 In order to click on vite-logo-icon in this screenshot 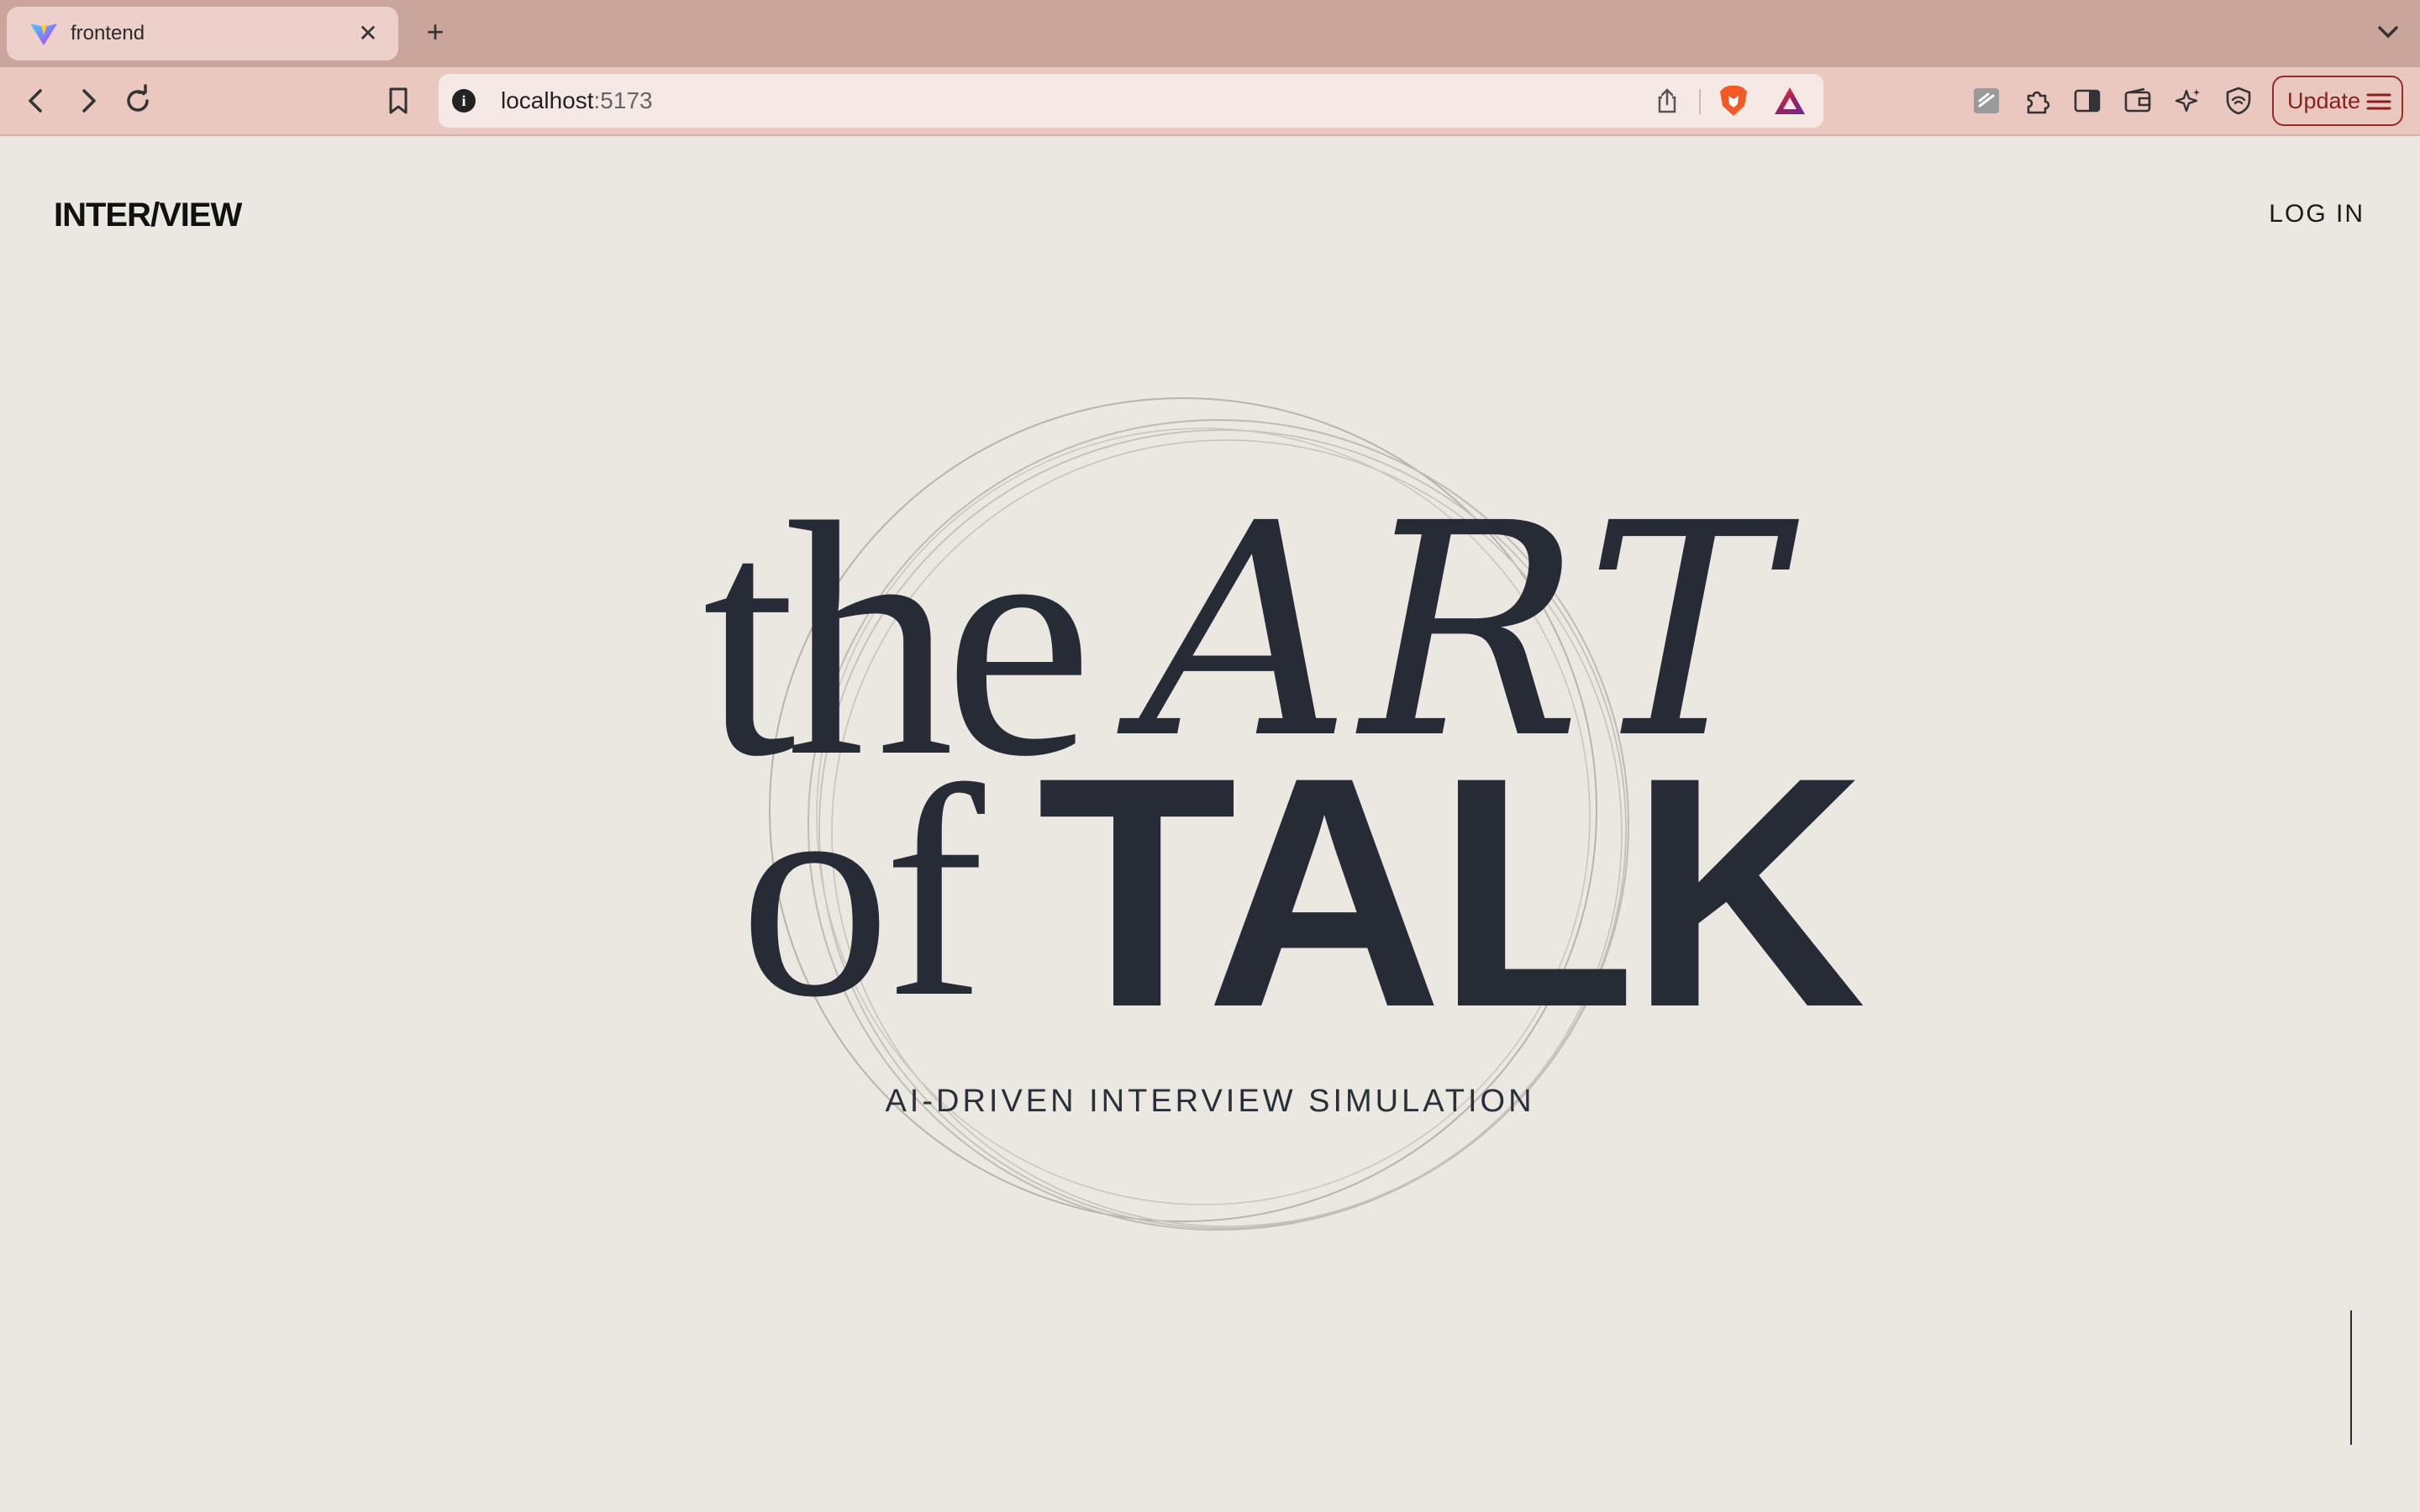, I will do `click(43, 34)`.